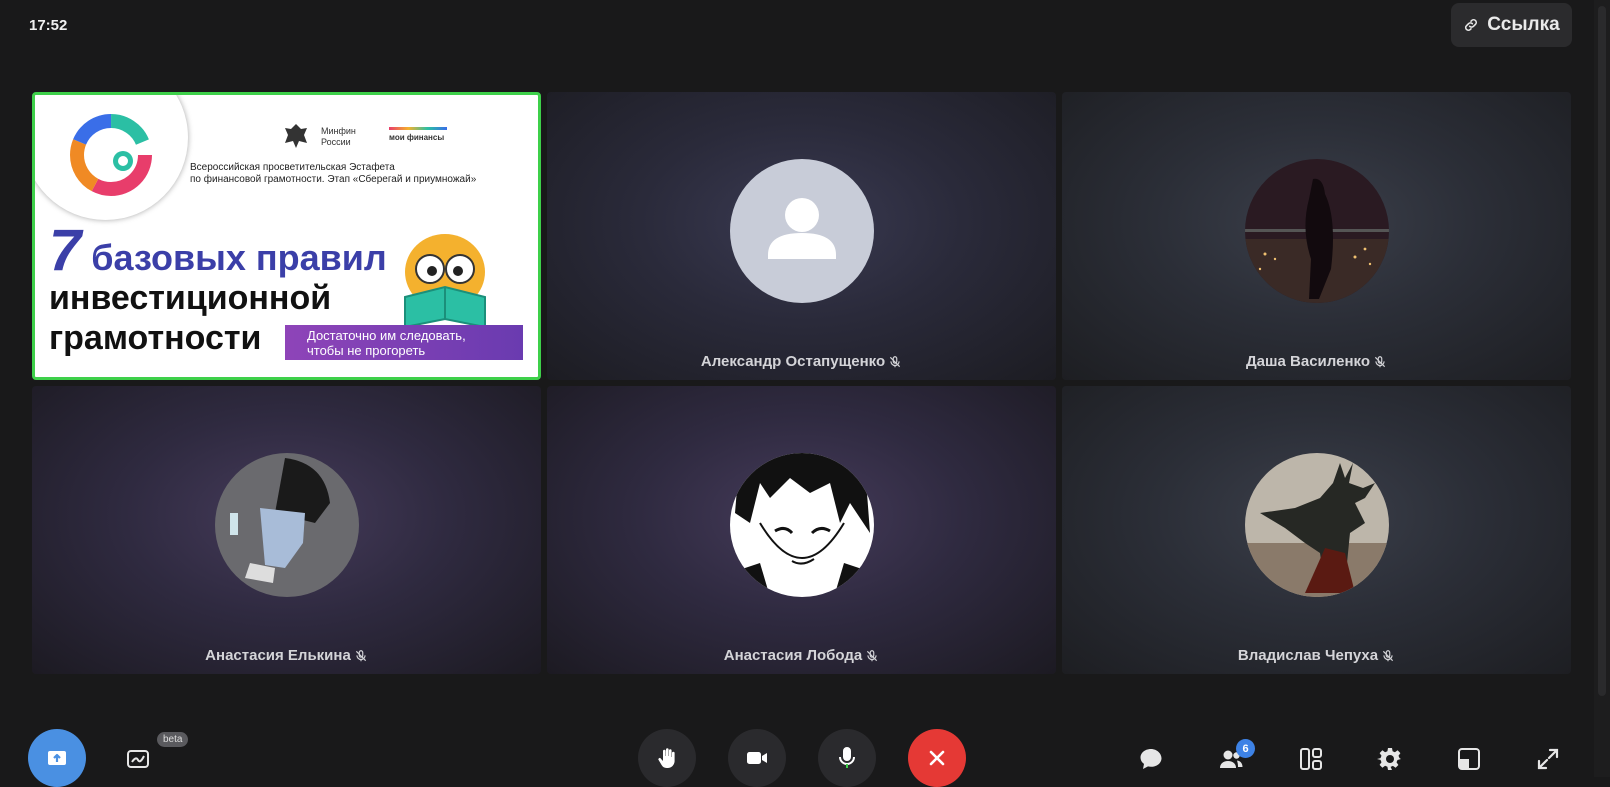  What do you see at coordinates (296, 136) in the screenshot?
I see `emblem-icon` at bounding box center [296, 136].